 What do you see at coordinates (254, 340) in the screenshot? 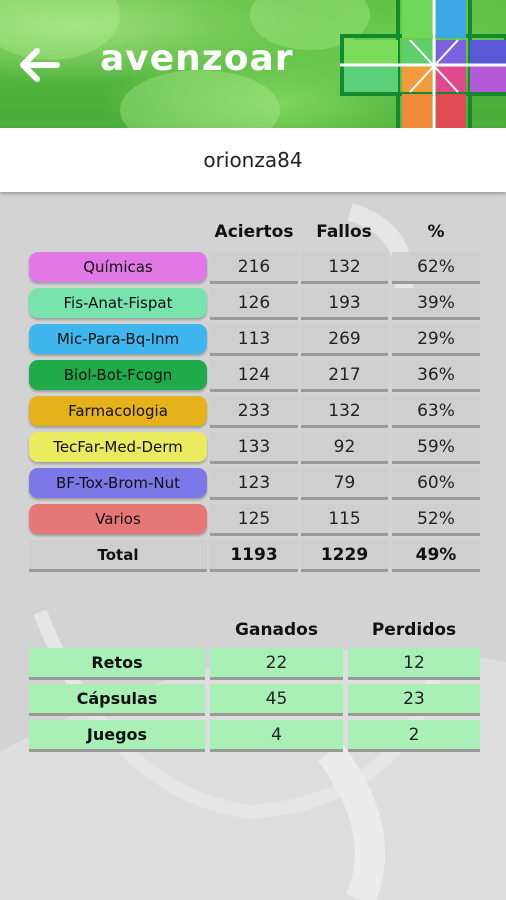
I see `stat-cell-aciertos: 113` at bounding box center [254, 340].